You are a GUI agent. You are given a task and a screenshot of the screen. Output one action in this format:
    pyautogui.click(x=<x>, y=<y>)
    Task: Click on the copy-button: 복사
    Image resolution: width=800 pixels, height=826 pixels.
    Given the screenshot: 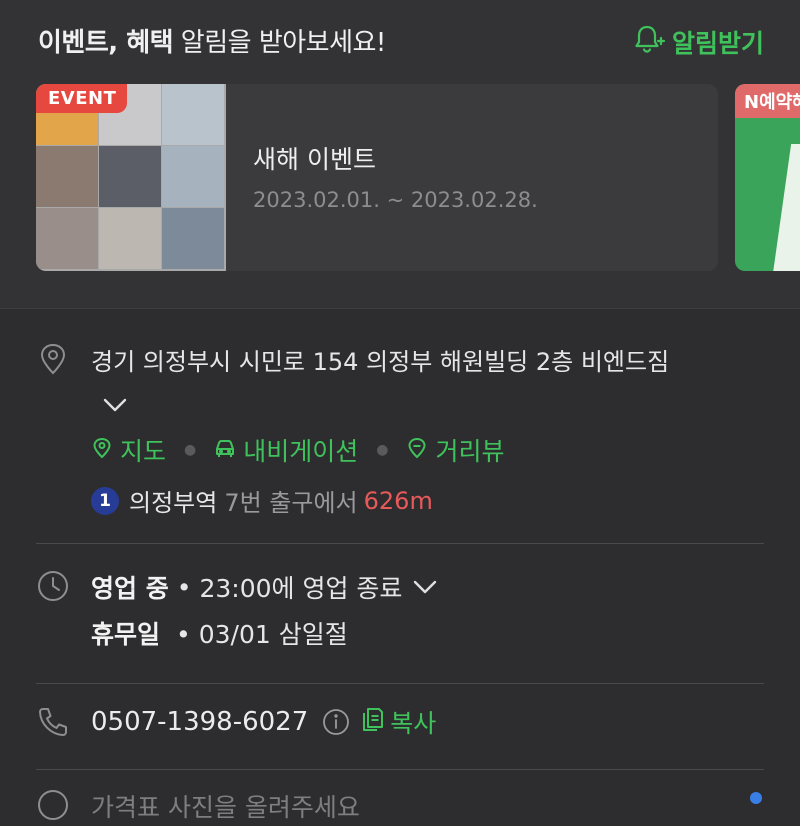 What is the action you would take?
    pyautogui.click(x=399, y=722)
    